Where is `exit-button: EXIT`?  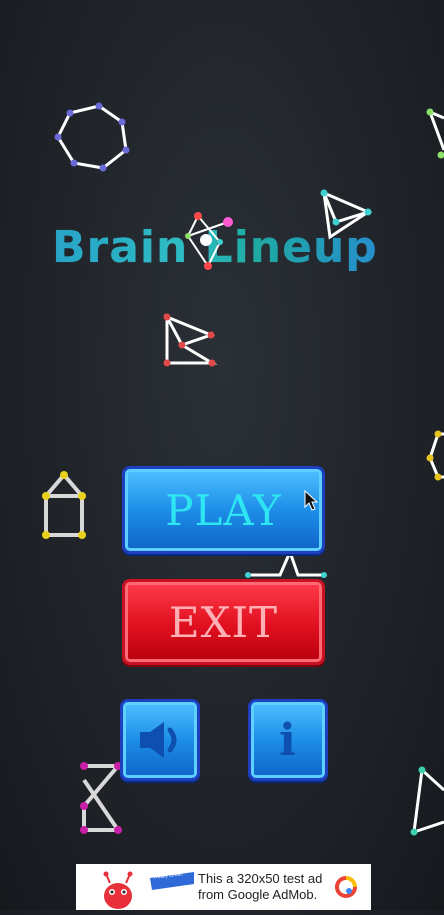
exit-button: EXIT is located at coordinates (223, 622).